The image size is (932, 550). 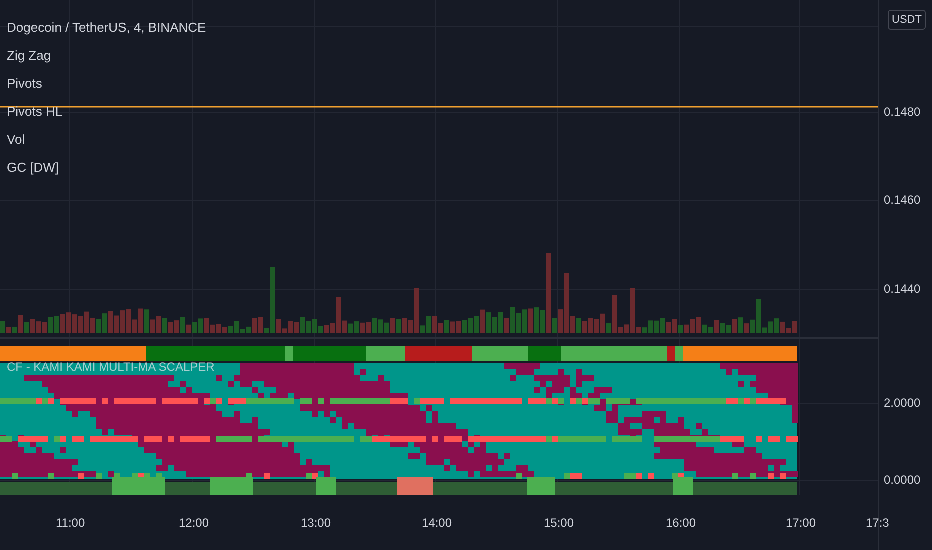 I want to click on indicator-label: Pivots, so click(x=106, y=83).